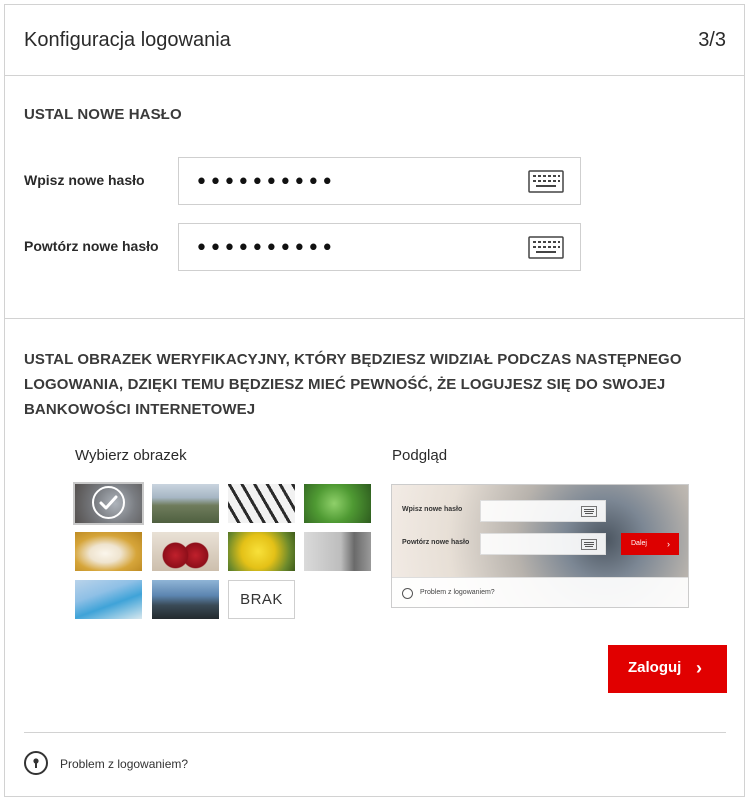 This screenshot has width=749, height=801. Describe the element at coordinates (185, 599) in the screenshot. I see `image-option-coast` at that location.